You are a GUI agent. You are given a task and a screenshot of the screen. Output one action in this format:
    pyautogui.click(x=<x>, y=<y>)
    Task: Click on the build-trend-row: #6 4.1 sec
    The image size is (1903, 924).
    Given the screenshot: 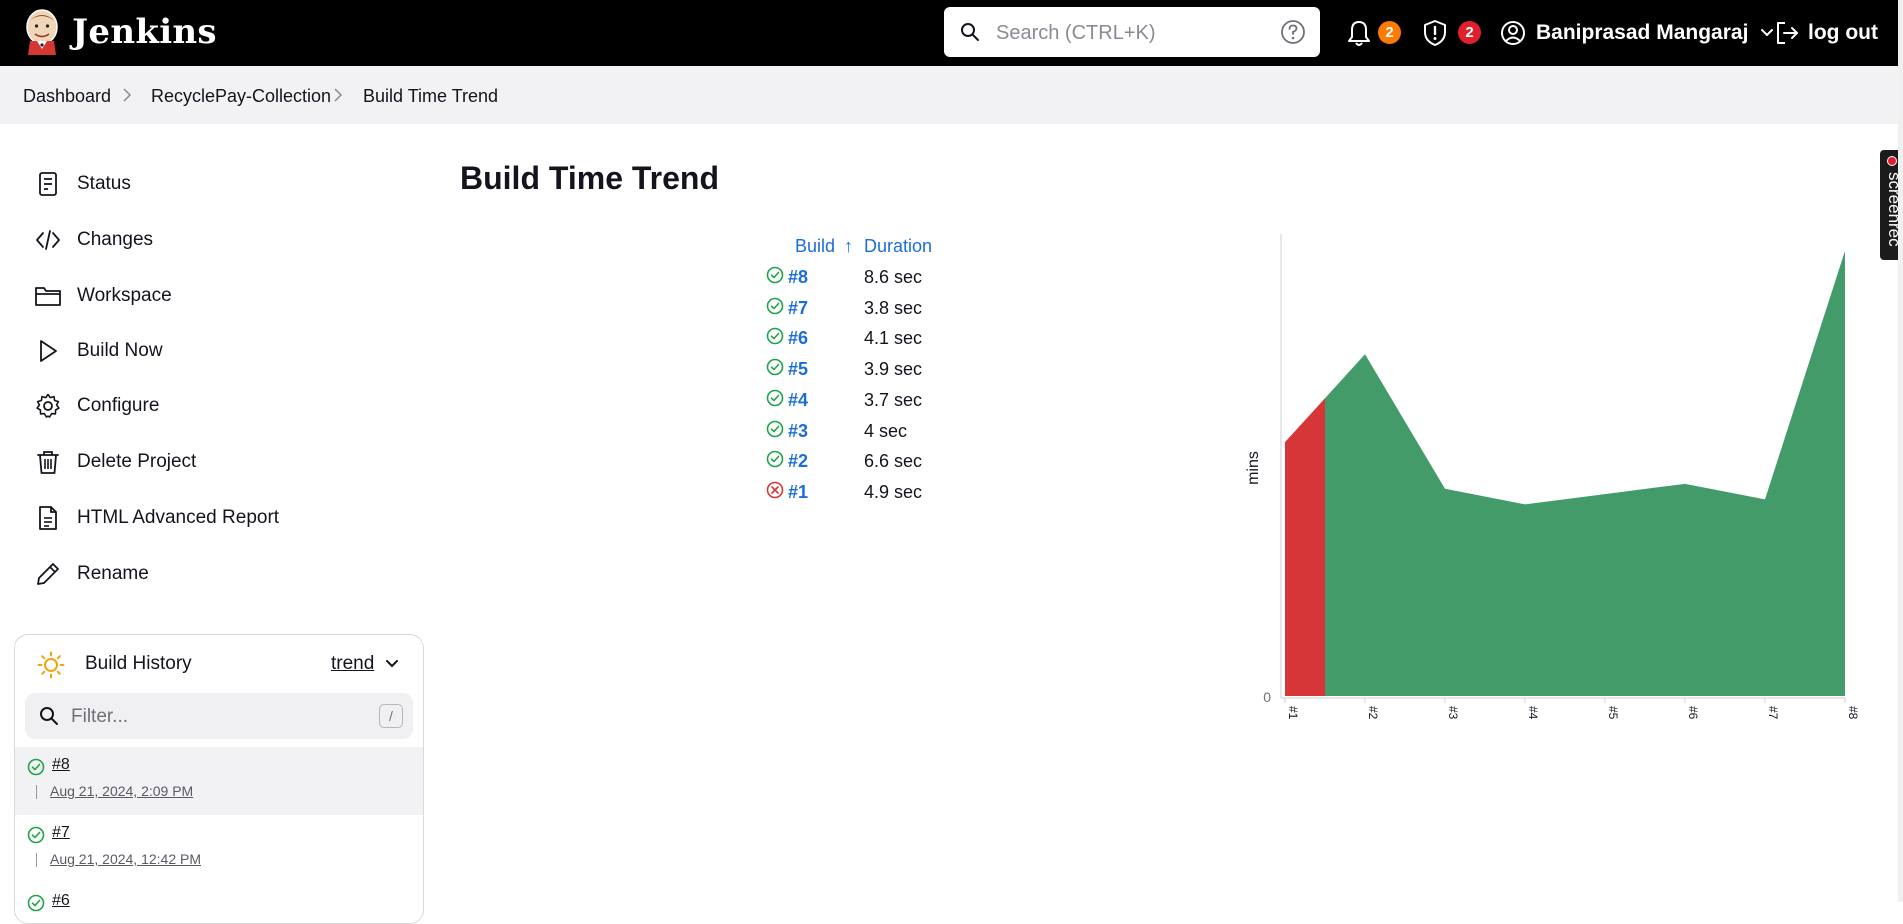 What is the action you would take?
    pyautogui.click(x=864, y=340)
    